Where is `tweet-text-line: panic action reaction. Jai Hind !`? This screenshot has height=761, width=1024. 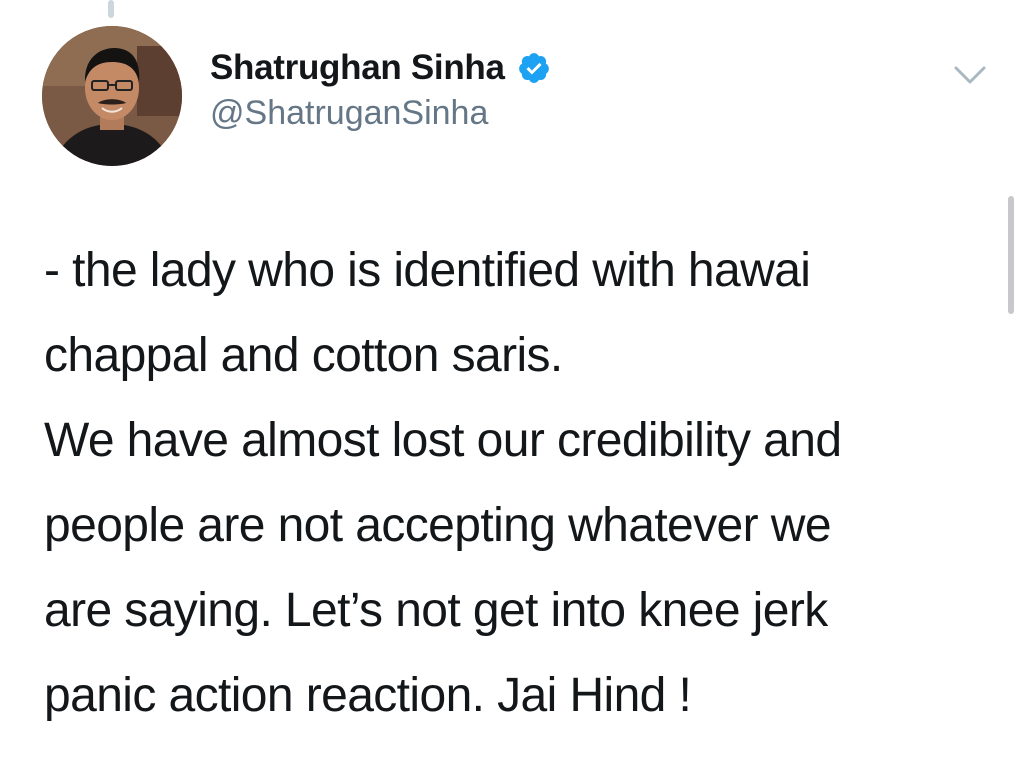
tweet-text-line: panic action reaction. Jai Hind ! is located at coordinates (368, 695).